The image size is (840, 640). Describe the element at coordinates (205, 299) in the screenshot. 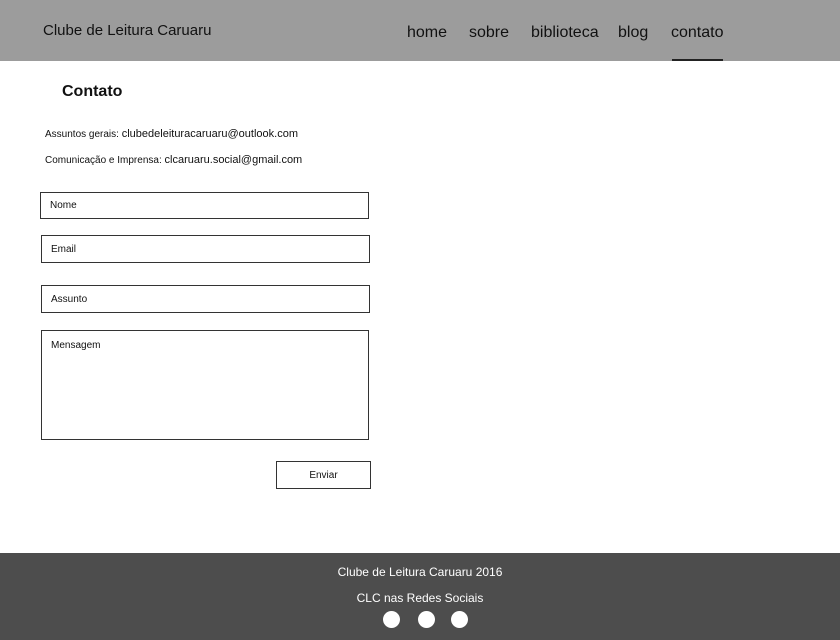

I see `subject-input` at that location.